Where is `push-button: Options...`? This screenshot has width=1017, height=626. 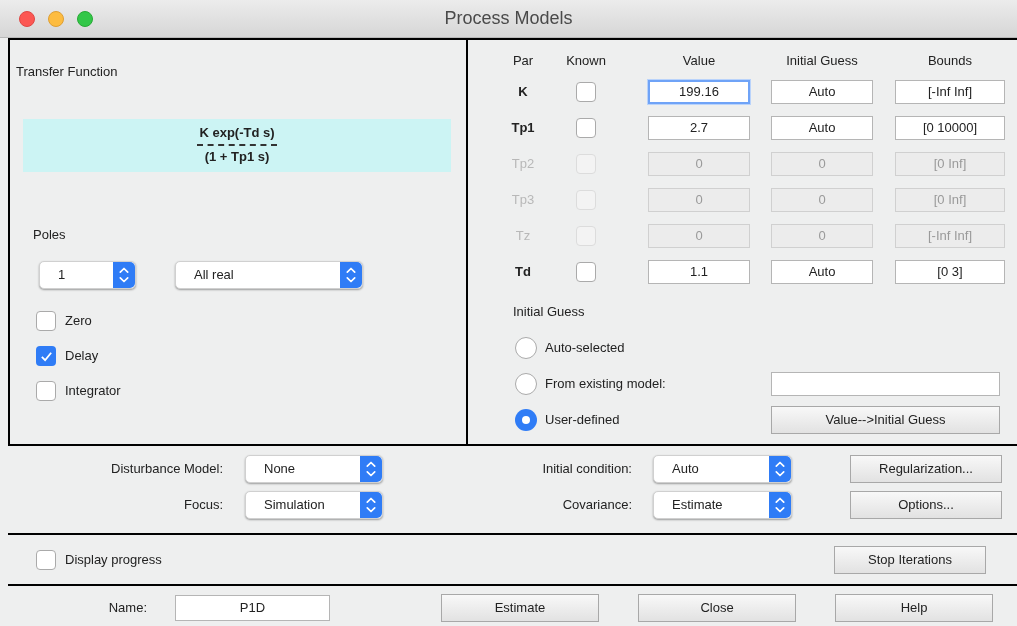
push-button: Options... is located at coordinates (926, 505).